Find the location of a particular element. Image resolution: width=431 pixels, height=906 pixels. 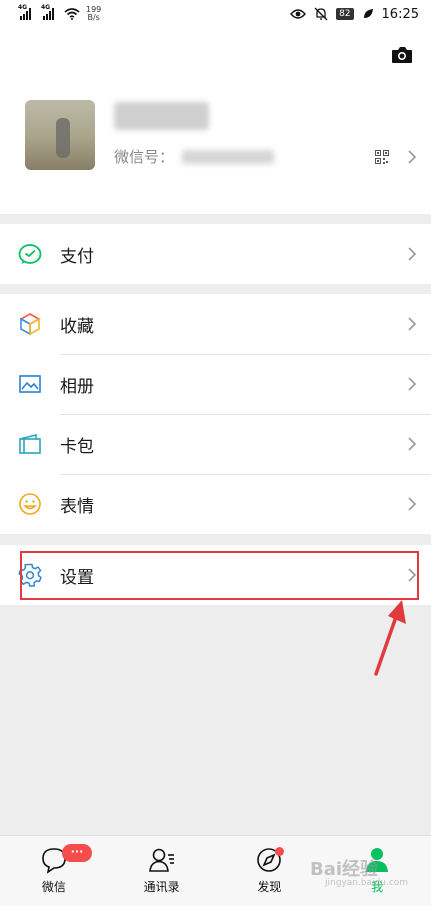

discover-dot-badge is located at coordinates (279, 851).